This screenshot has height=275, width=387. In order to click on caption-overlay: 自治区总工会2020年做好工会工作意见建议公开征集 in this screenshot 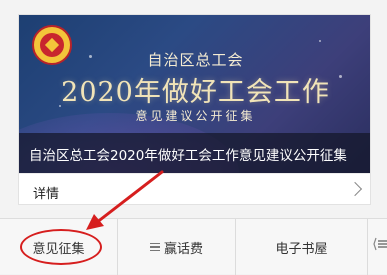, I will do `click(194, 153)`.